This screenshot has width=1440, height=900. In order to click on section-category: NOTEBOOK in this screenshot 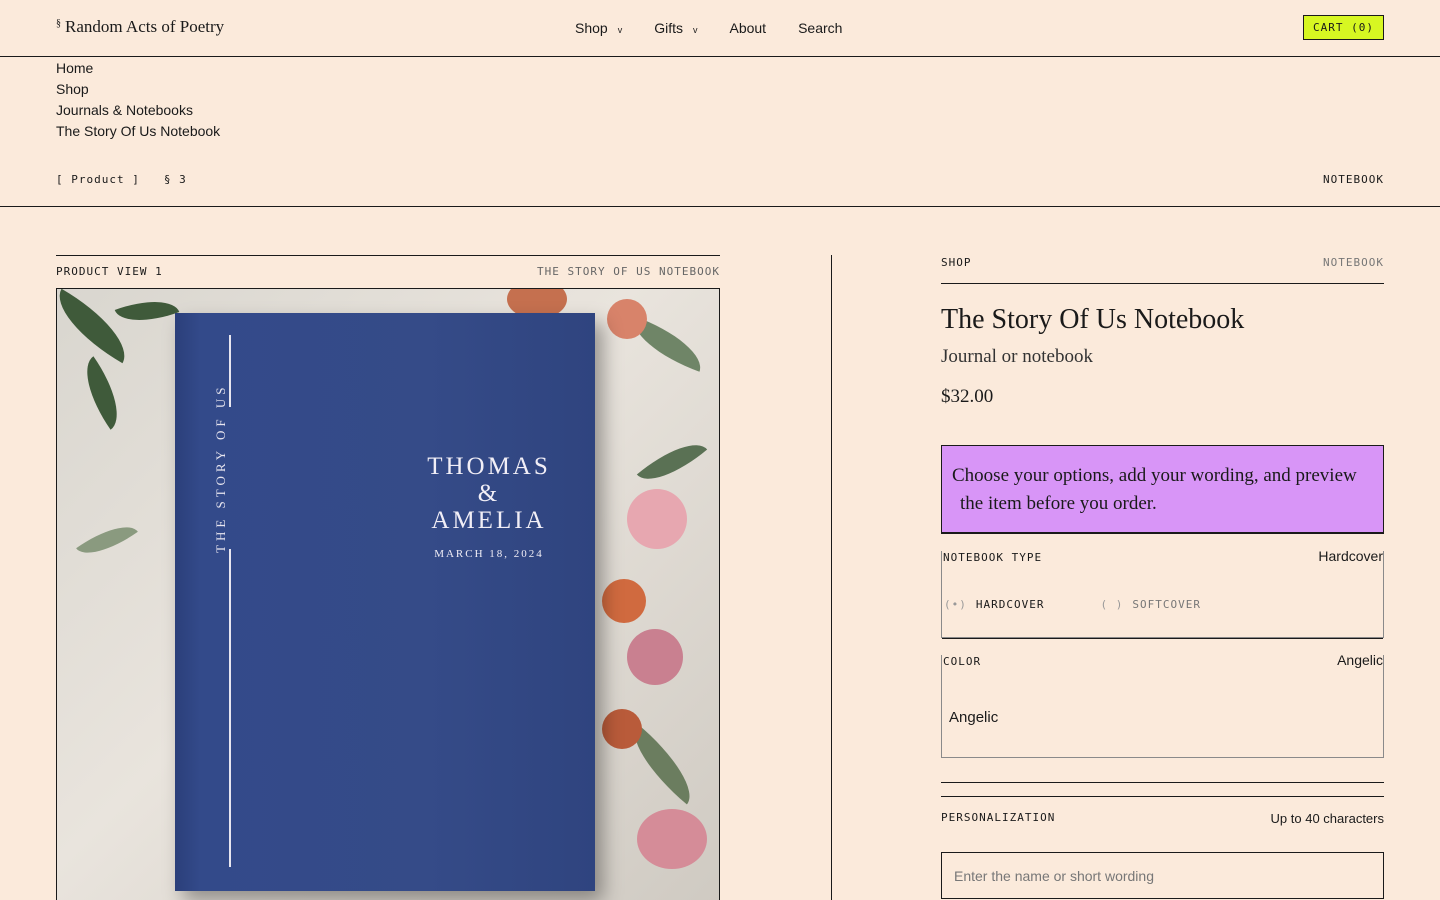, I will do `click(1353, 179)`.